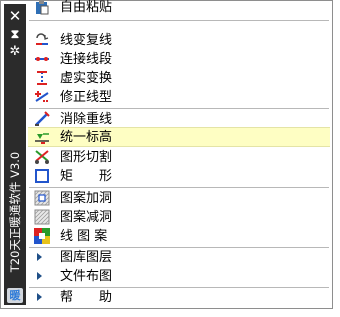 The width and height of the screenshot is (340, 317). Describe the element at coordinates (86, 7) in the screenshot. I see `menu-item-label: 自由粘贴` at that location.